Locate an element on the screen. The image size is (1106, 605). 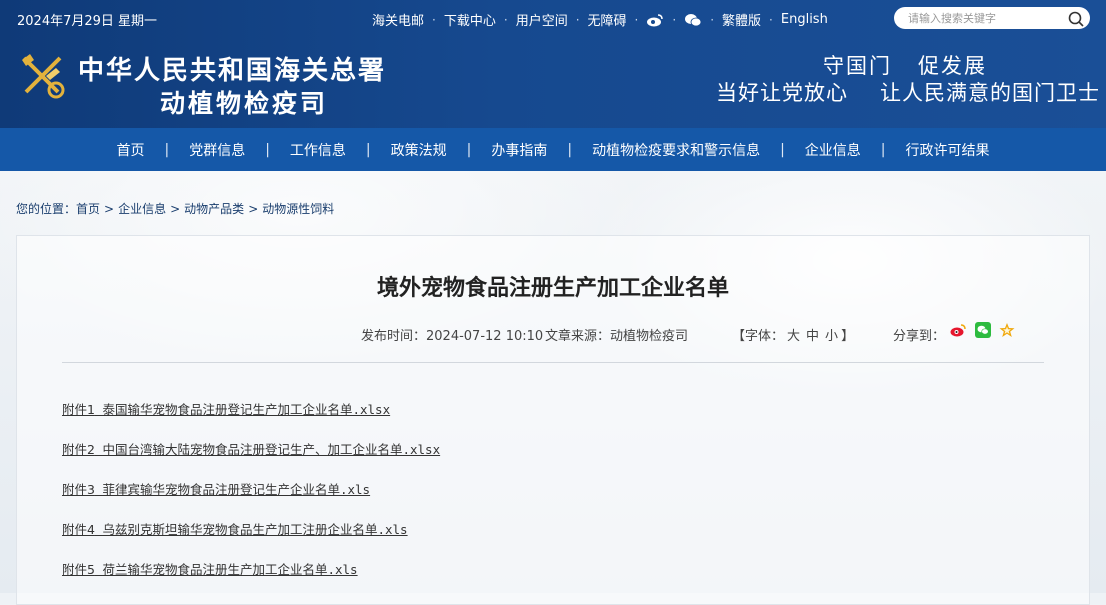
link-accessibility: 无障碍 is located at coordinates (607, 19).